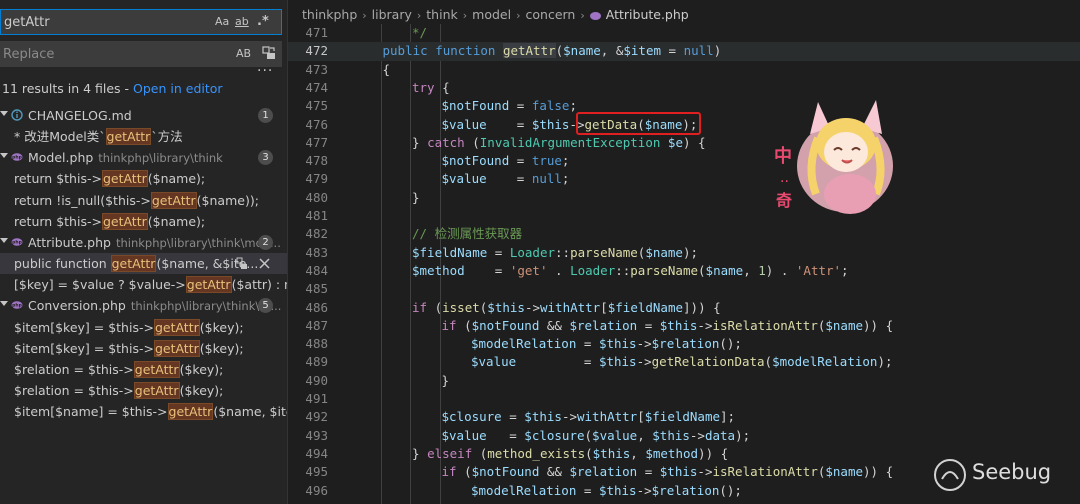  Describe the element at coordinates (242, 263) in the screenshot. I see `replace-icon` at that location.